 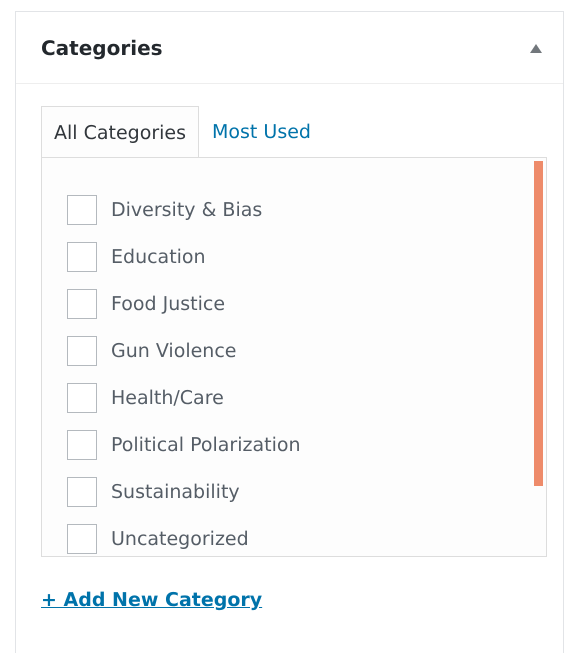 What do you see at coordinates (186, 210) in the screenshot?
I see `category-label: Diversity & Bias` at bounding box center [186, 210].